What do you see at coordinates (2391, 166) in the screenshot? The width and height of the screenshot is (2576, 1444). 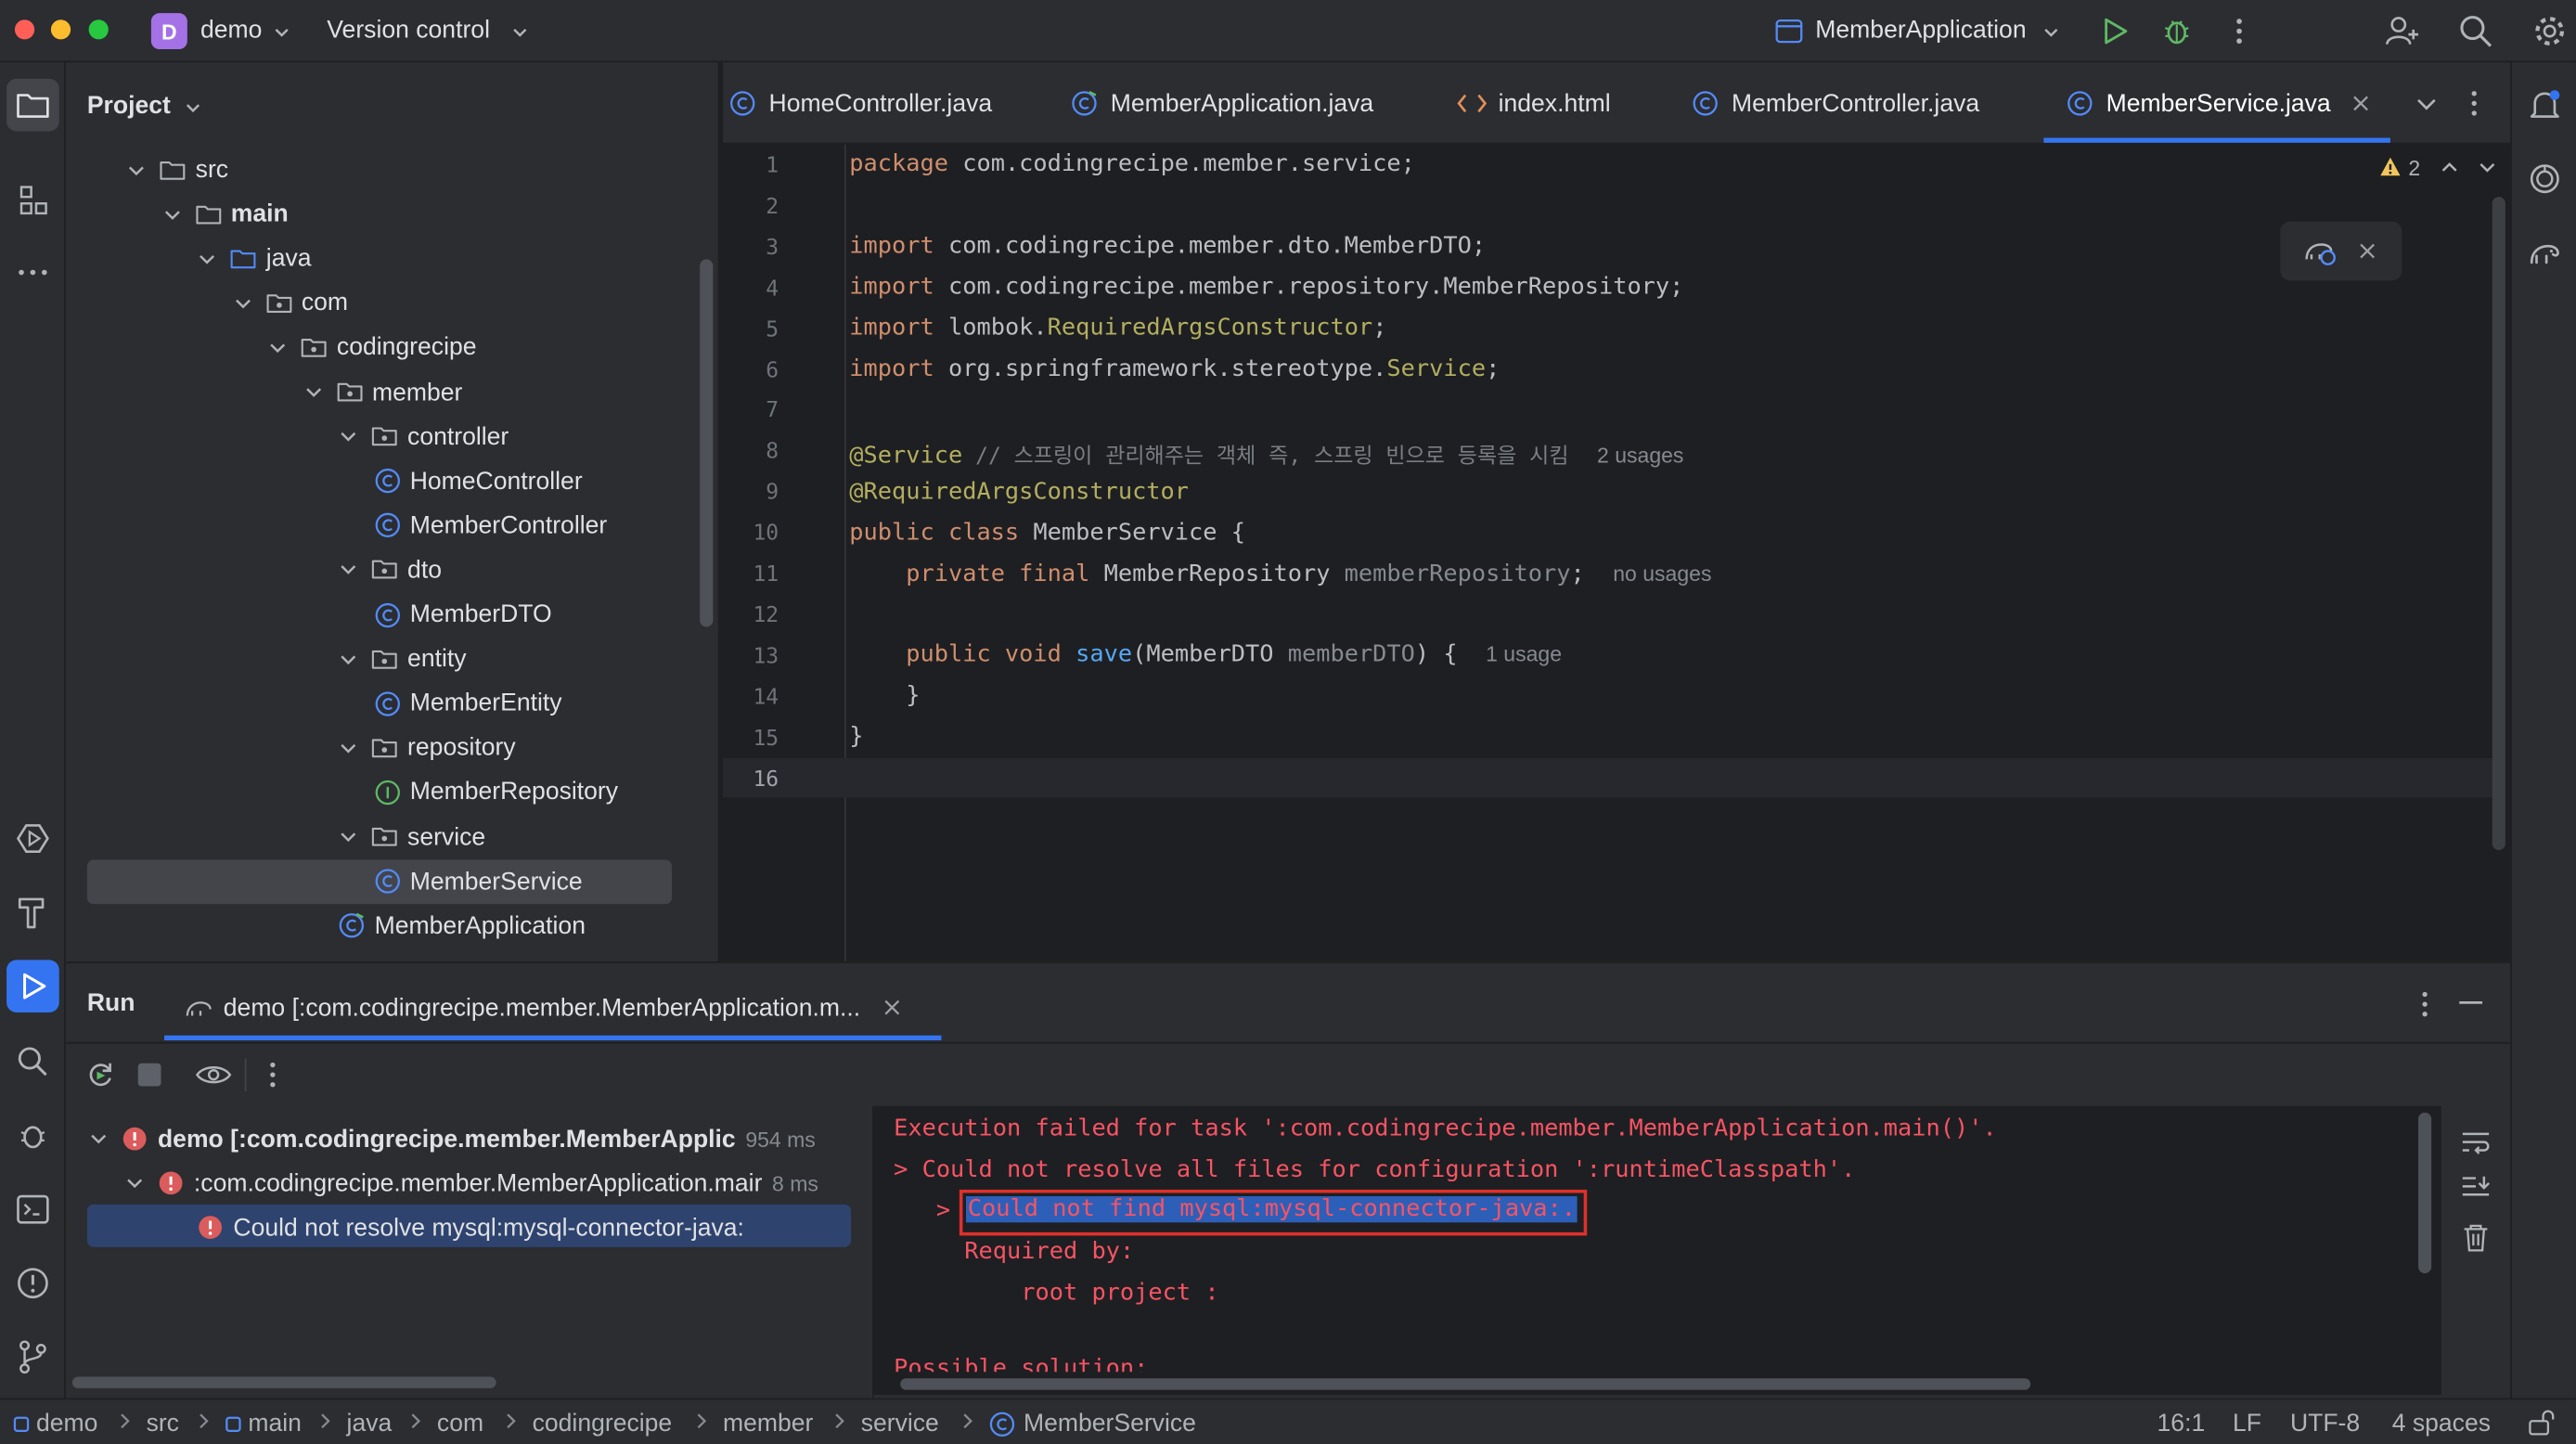 I see `warning-icon` at bounding box center [2391, 166].